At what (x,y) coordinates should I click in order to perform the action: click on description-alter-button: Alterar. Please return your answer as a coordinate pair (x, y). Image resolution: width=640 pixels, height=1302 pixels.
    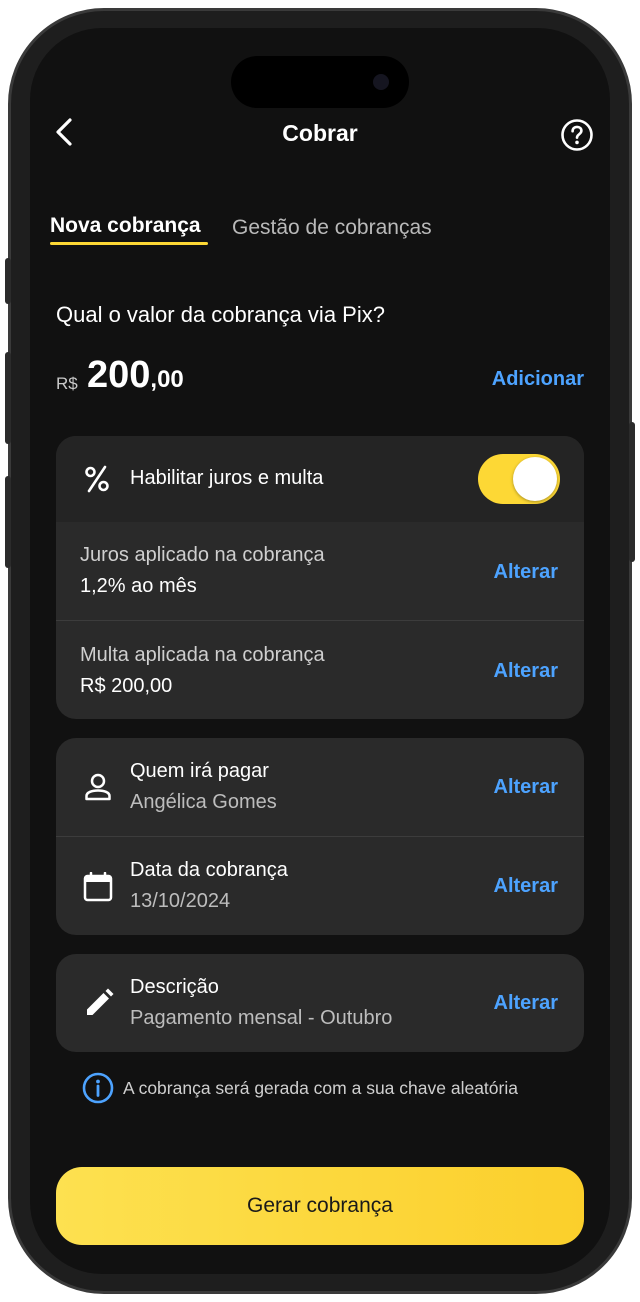
    Looking at the image, I should click on (526, 1003).